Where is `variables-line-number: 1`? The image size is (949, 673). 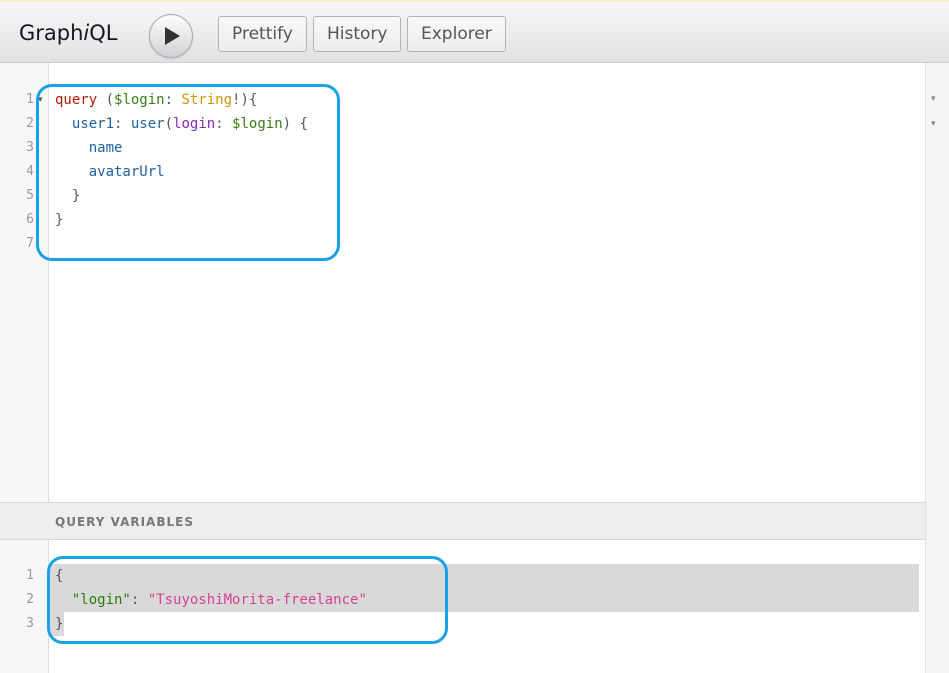
variables-line-number: 1 is located at coordinates (30, 575).